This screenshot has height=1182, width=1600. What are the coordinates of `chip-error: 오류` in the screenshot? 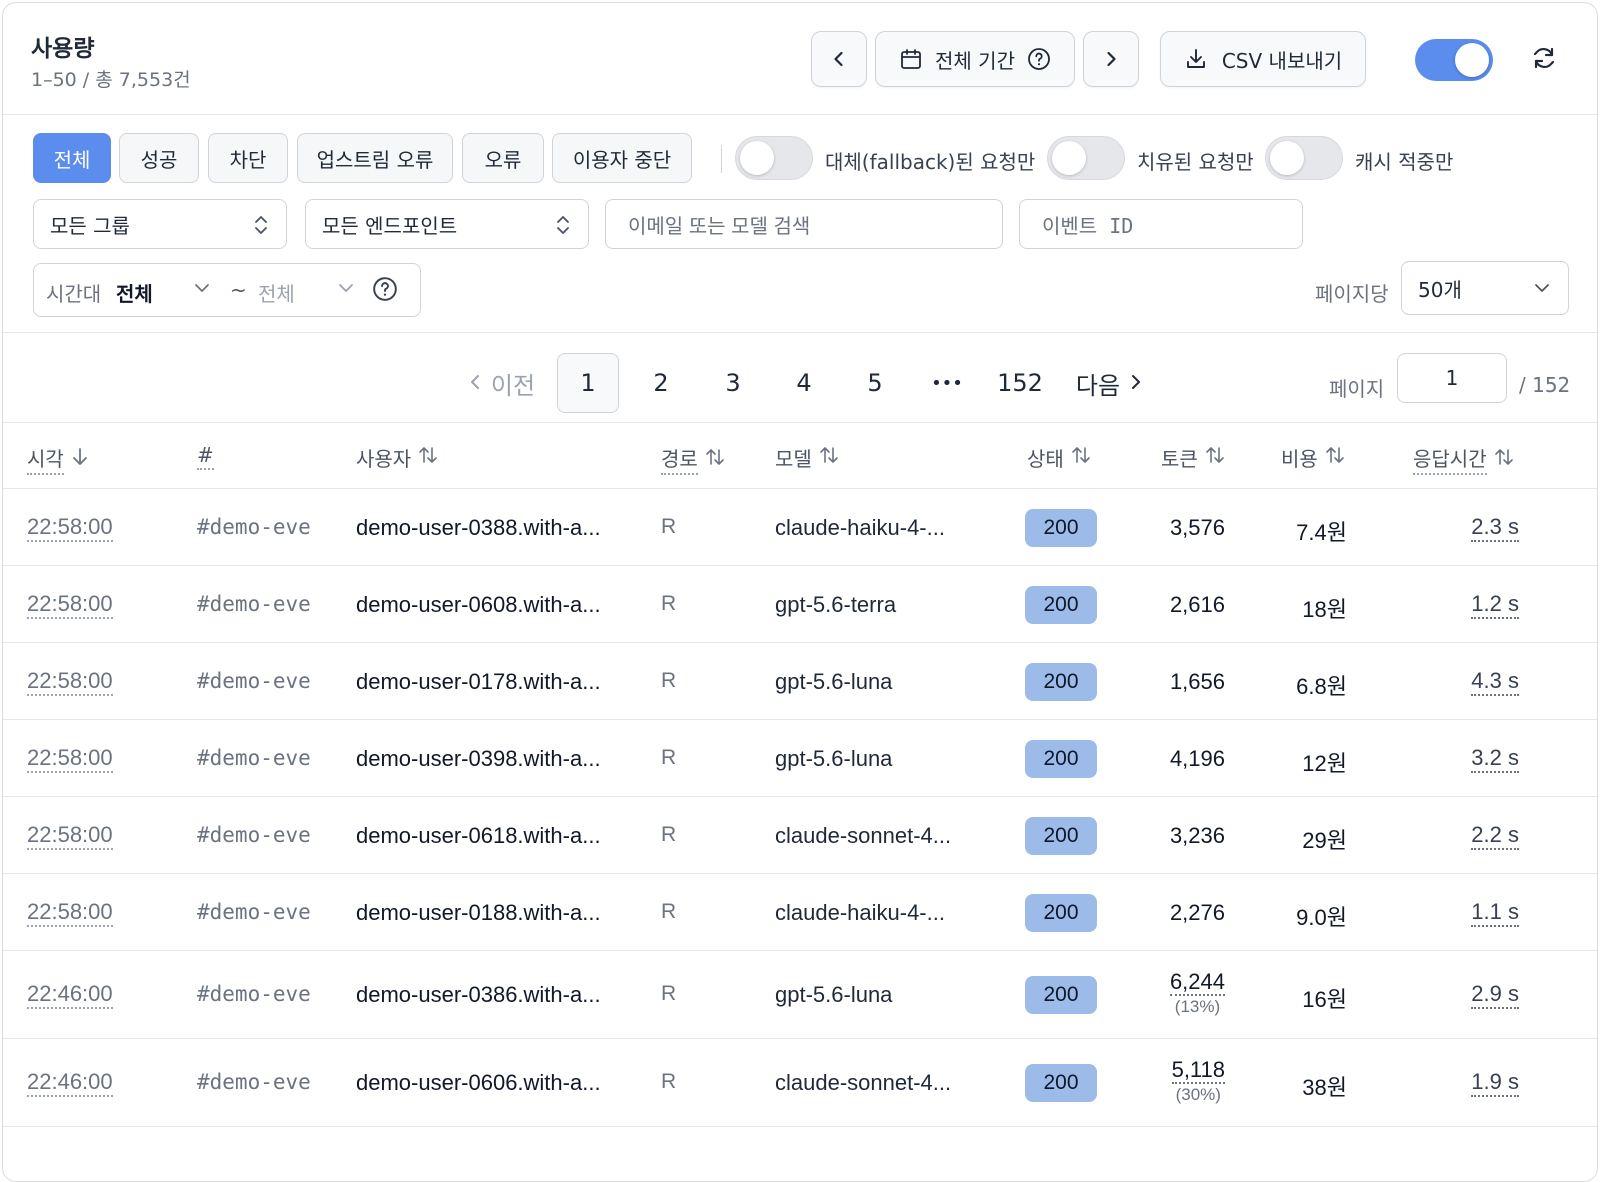 It's located at (503, 158).